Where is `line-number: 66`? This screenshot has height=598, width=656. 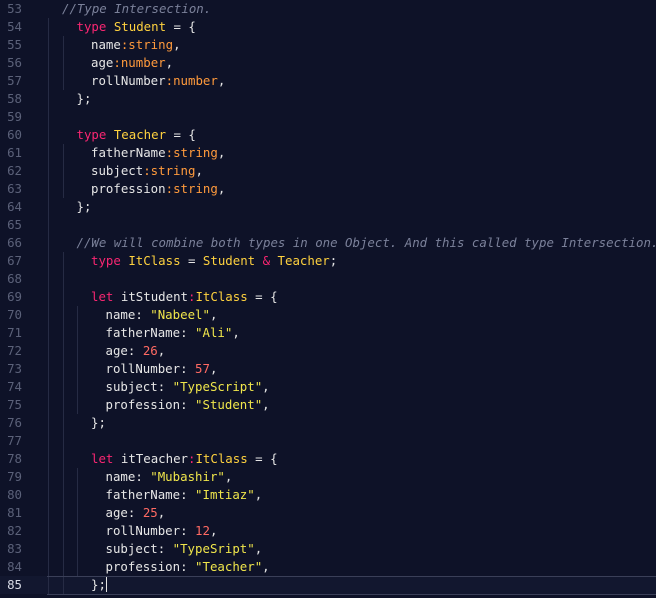
line-number: 66 is located at coordinates (14, 242).